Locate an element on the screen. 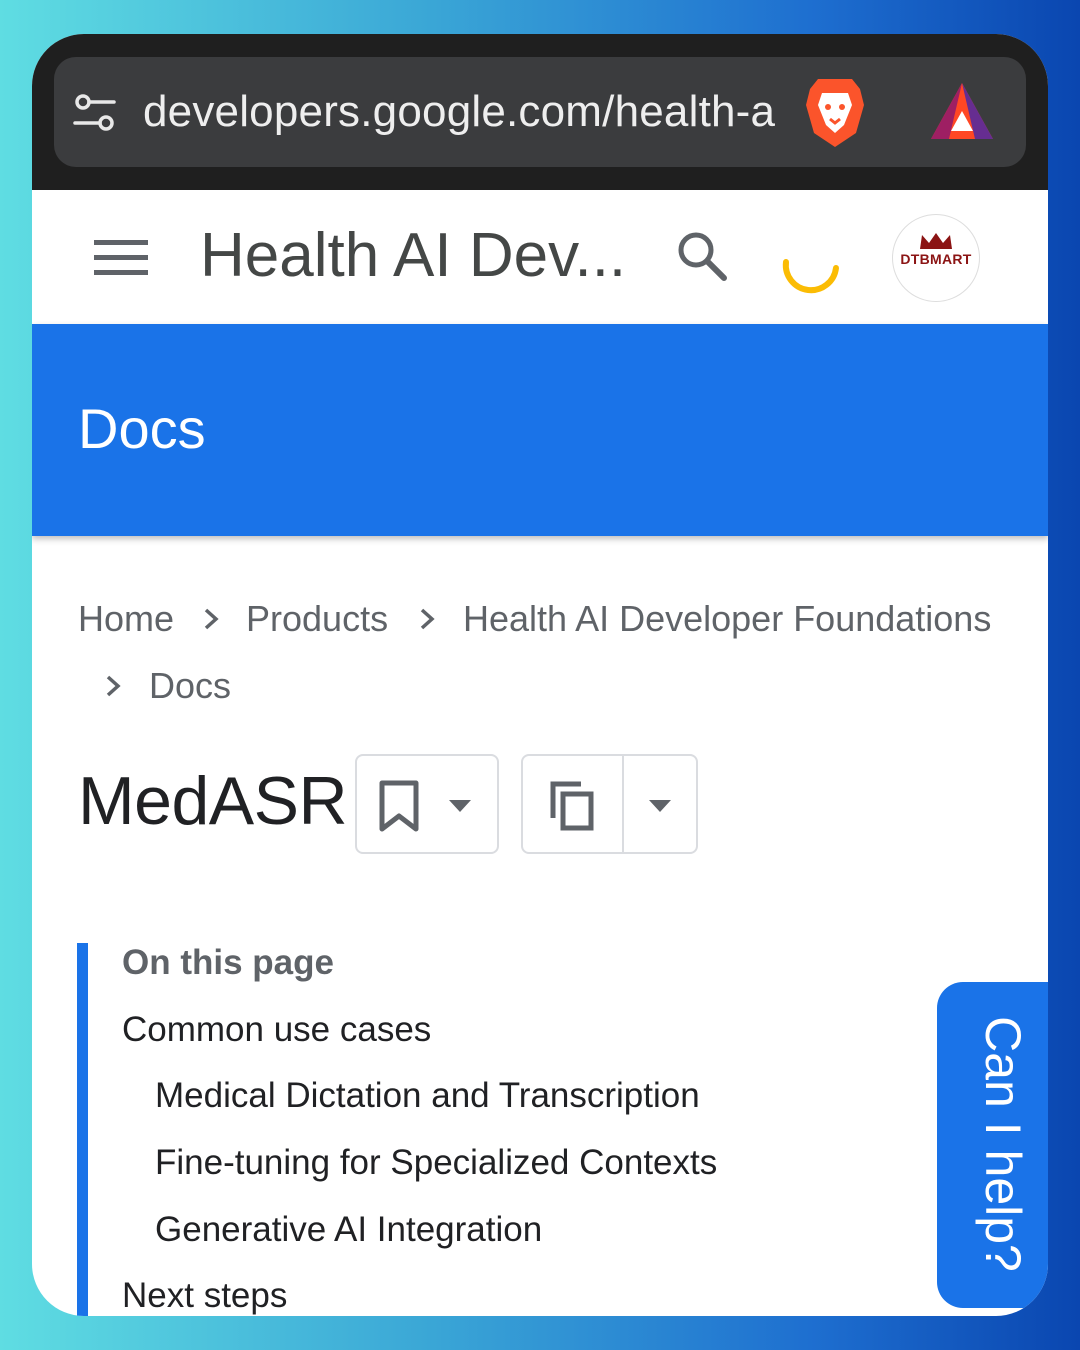 The width and height of the screenshot is (1080, 1350). toc-indicator is located at coordinates (82, 1129).